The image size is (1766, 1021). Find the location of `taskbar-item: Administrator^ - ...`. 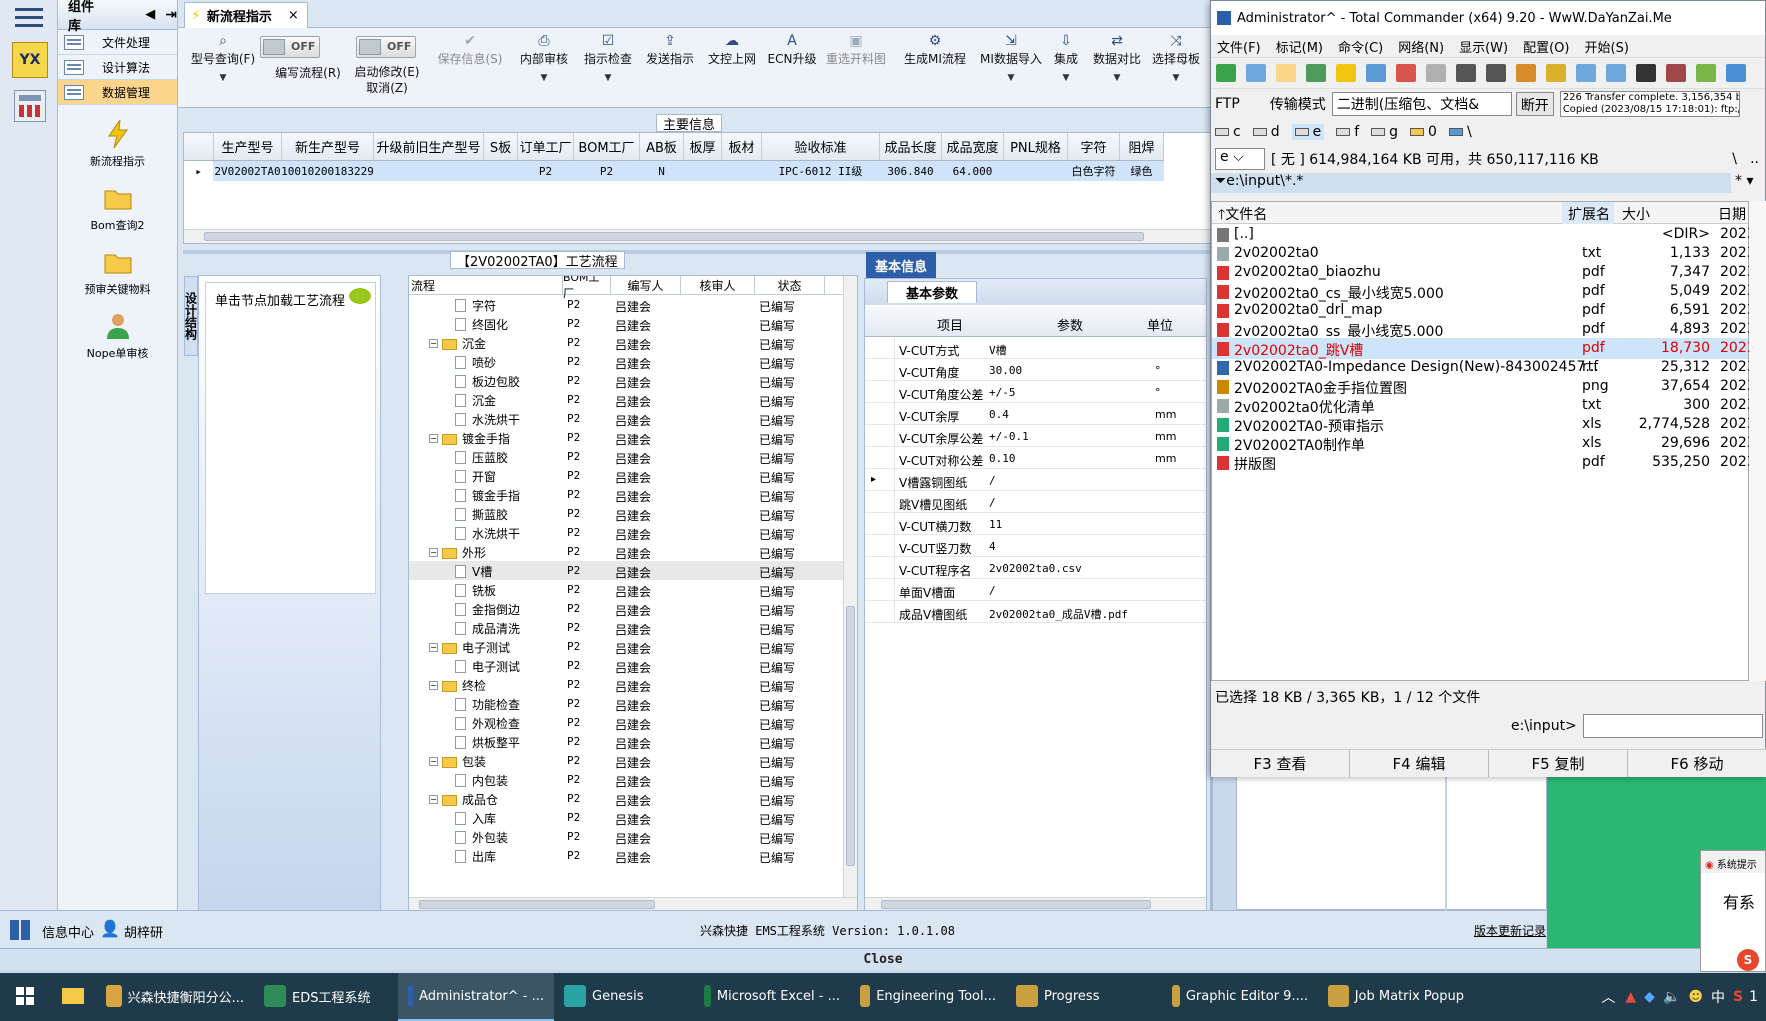

taskbar-item: Administrator^ - ... is located at coordinates (476, 997).